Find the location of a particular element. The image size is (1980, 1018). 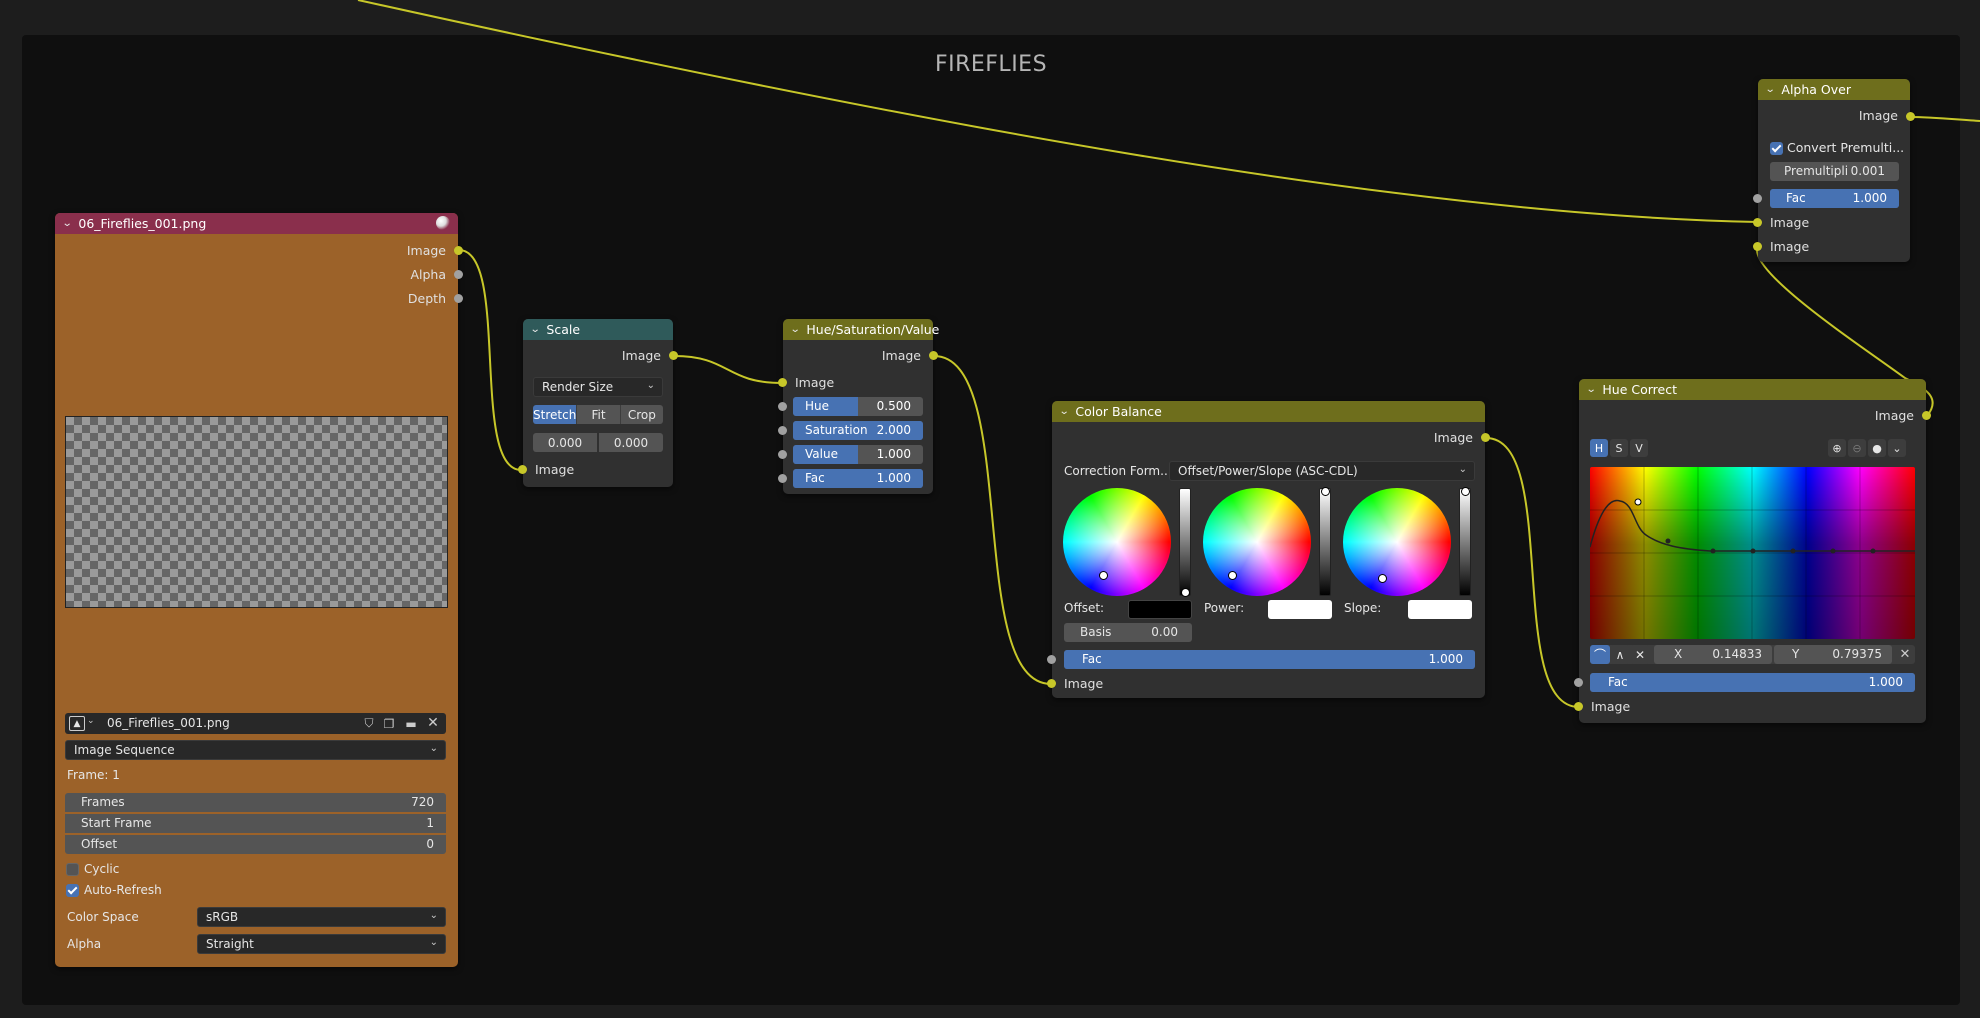

color-balance-output-socket is located at coordinates (1485, 437).